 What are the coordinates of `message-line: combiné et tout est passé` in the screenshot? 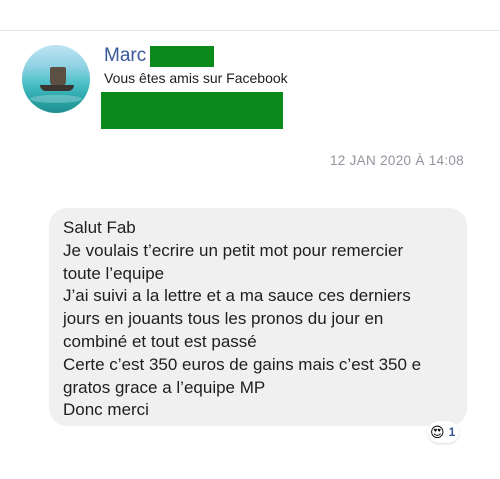 It's located at (160, 341).